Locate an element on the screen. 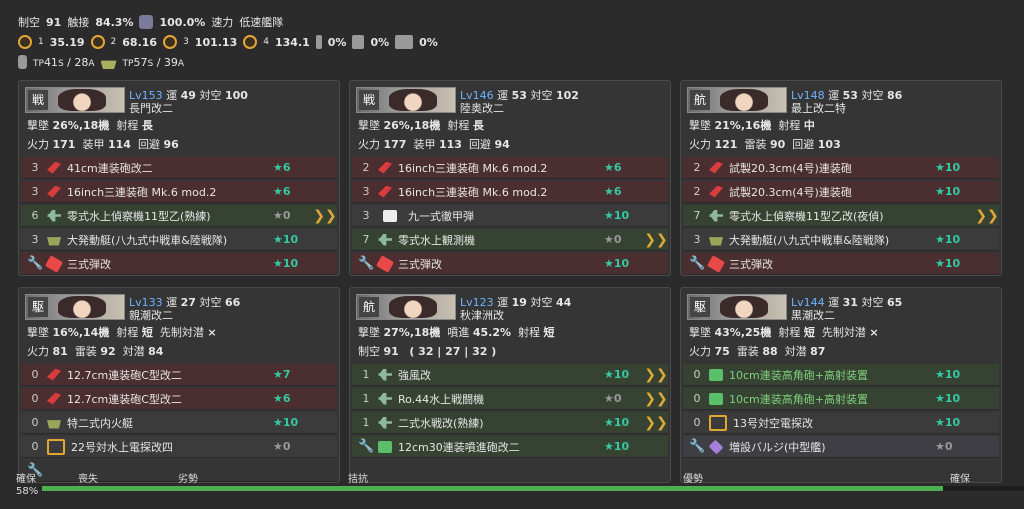  equipment-slot: 🔧 12cm30連装噴進砲改二 ★10 is located at coordinates (510, 447).